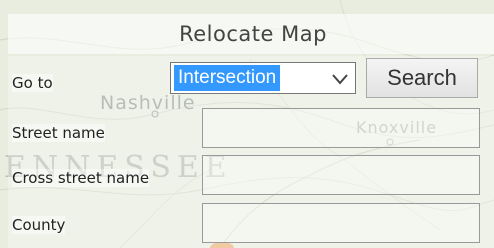 The height and width of the screenshot is (248, 494). I want to click on goto-label: Go to, so click(32, 83).